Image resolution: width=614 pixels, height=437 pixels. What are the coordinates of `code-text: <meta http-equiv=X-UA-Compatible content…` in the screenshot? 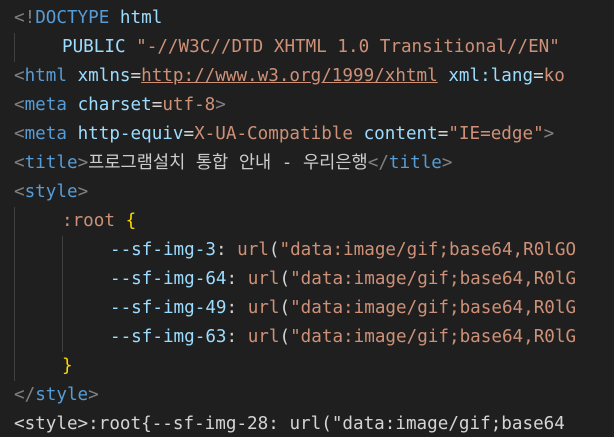 It's located at (284, 134).